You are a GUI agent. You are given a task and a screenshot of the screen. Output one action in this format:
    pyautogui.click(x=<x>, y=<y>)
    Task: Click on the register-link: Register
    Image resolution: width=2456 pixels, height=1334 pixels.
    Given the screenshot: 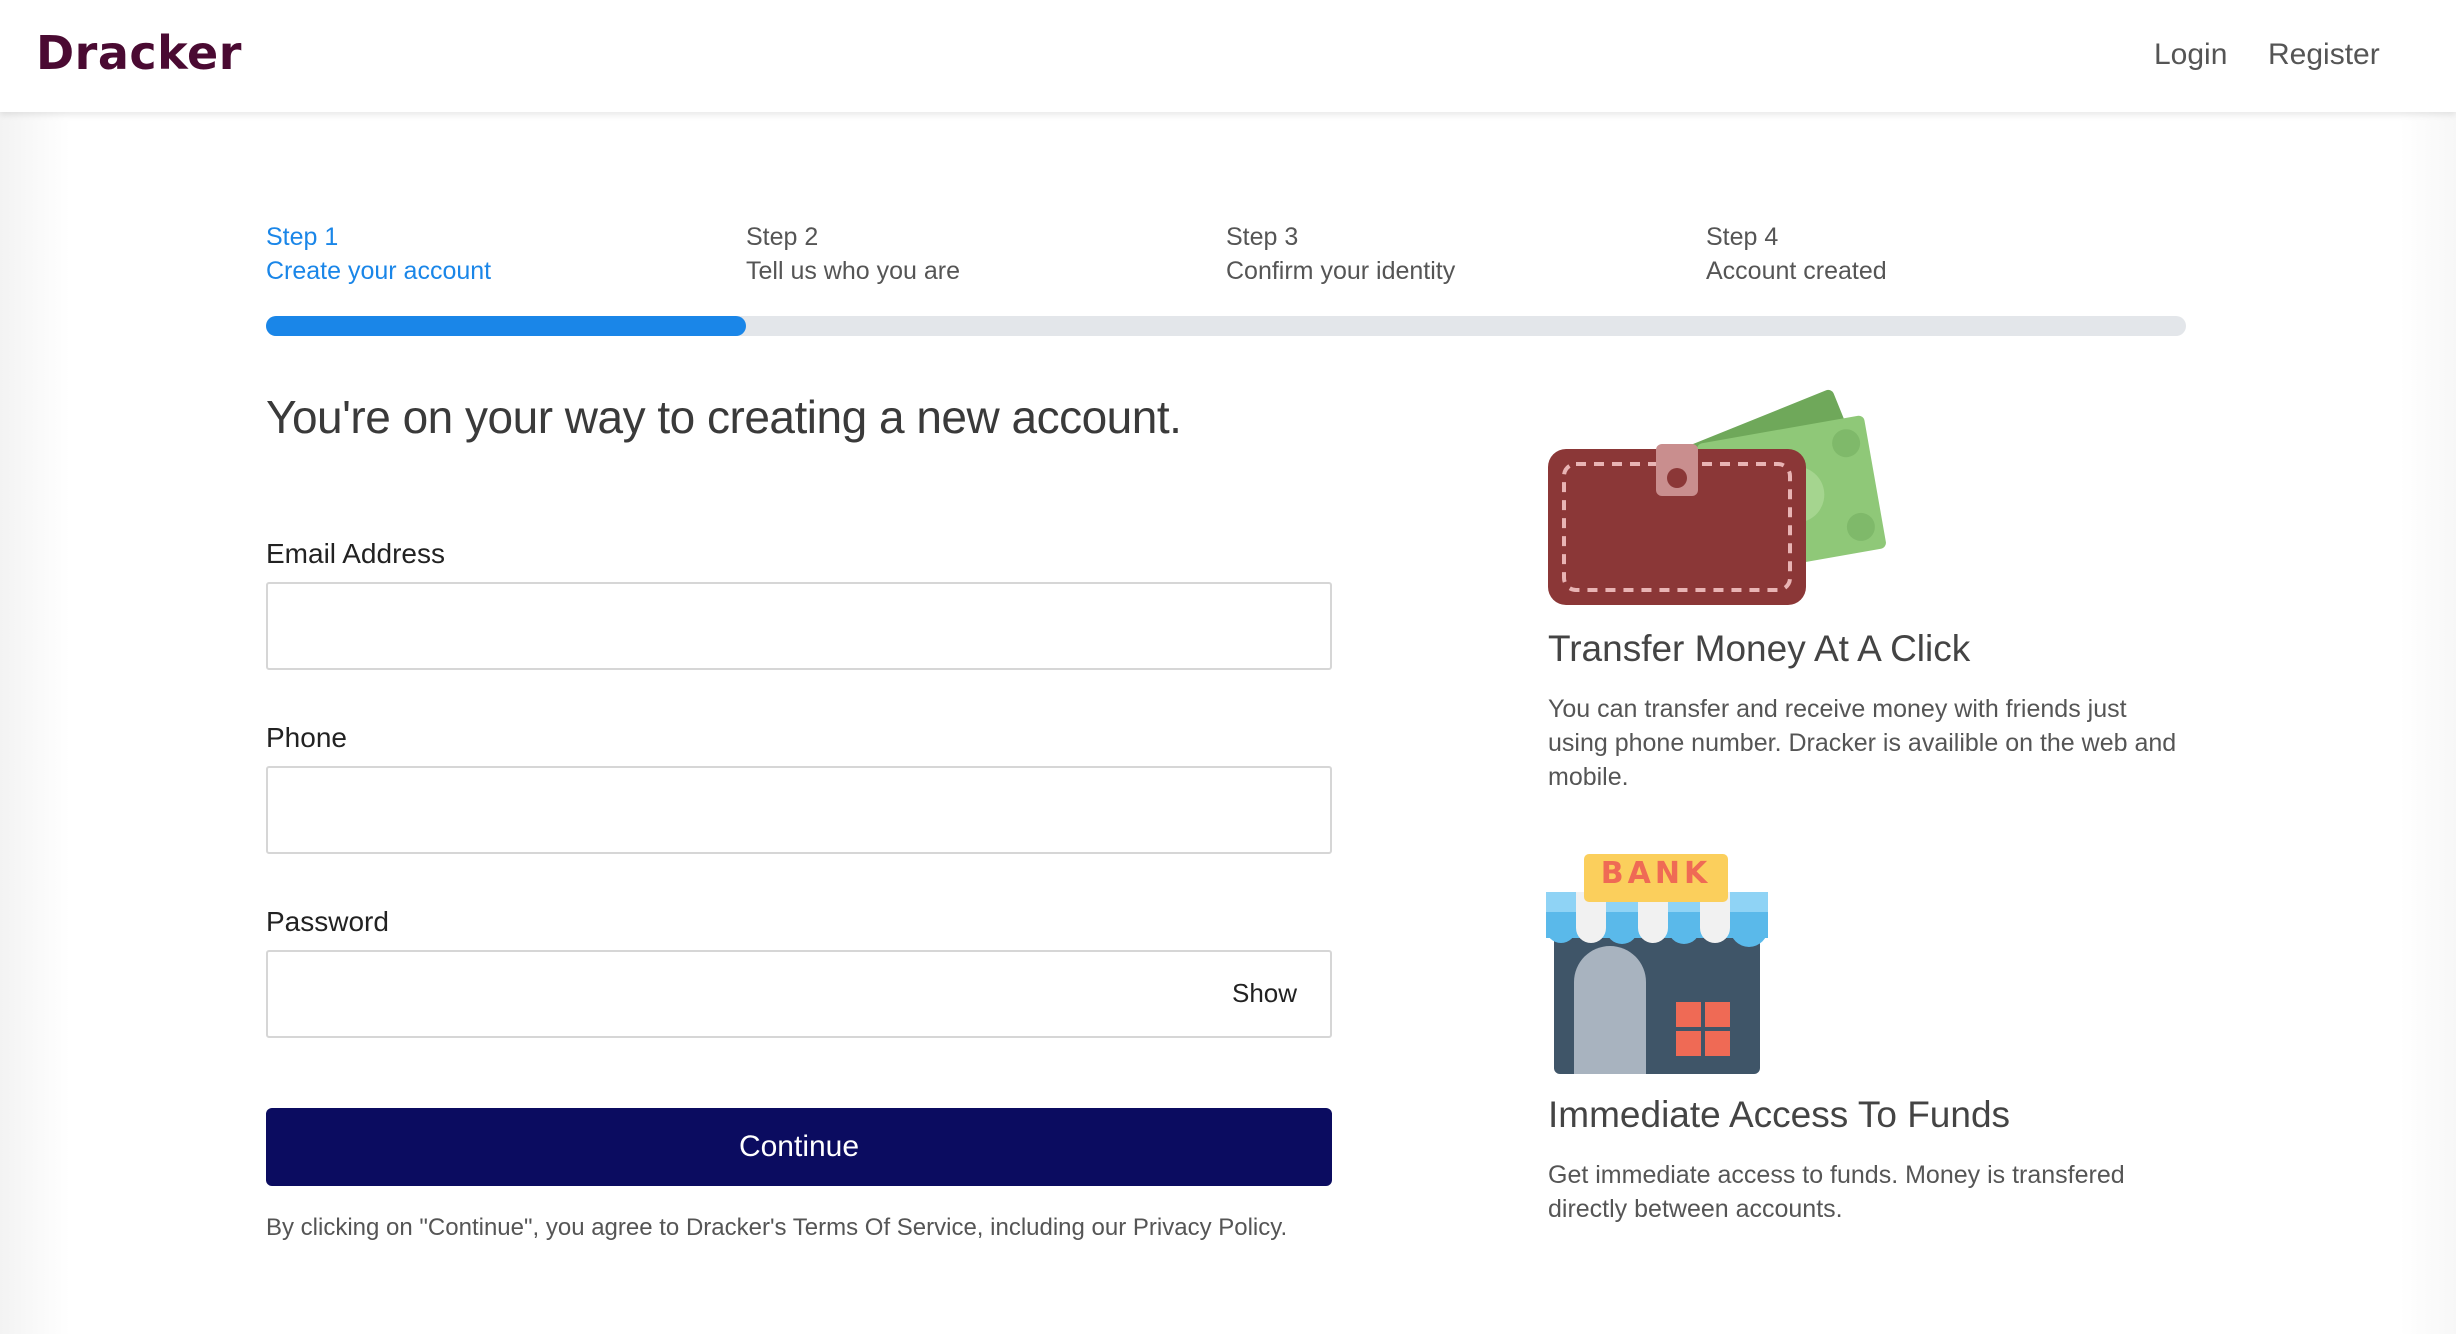 What is the action you would take?
    pyautogui.click(x=2324, y=55)
    